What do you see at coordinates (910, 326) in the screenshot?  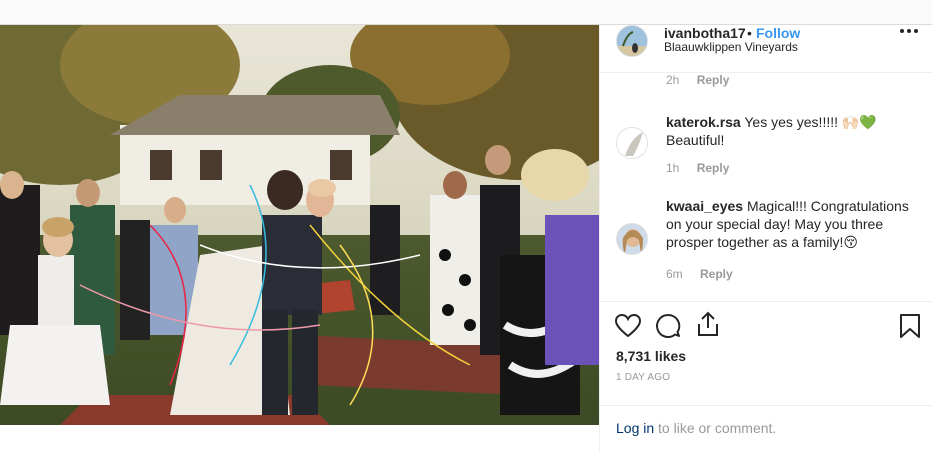 I see `bookmark-icon` at bounding box center [910, 326].